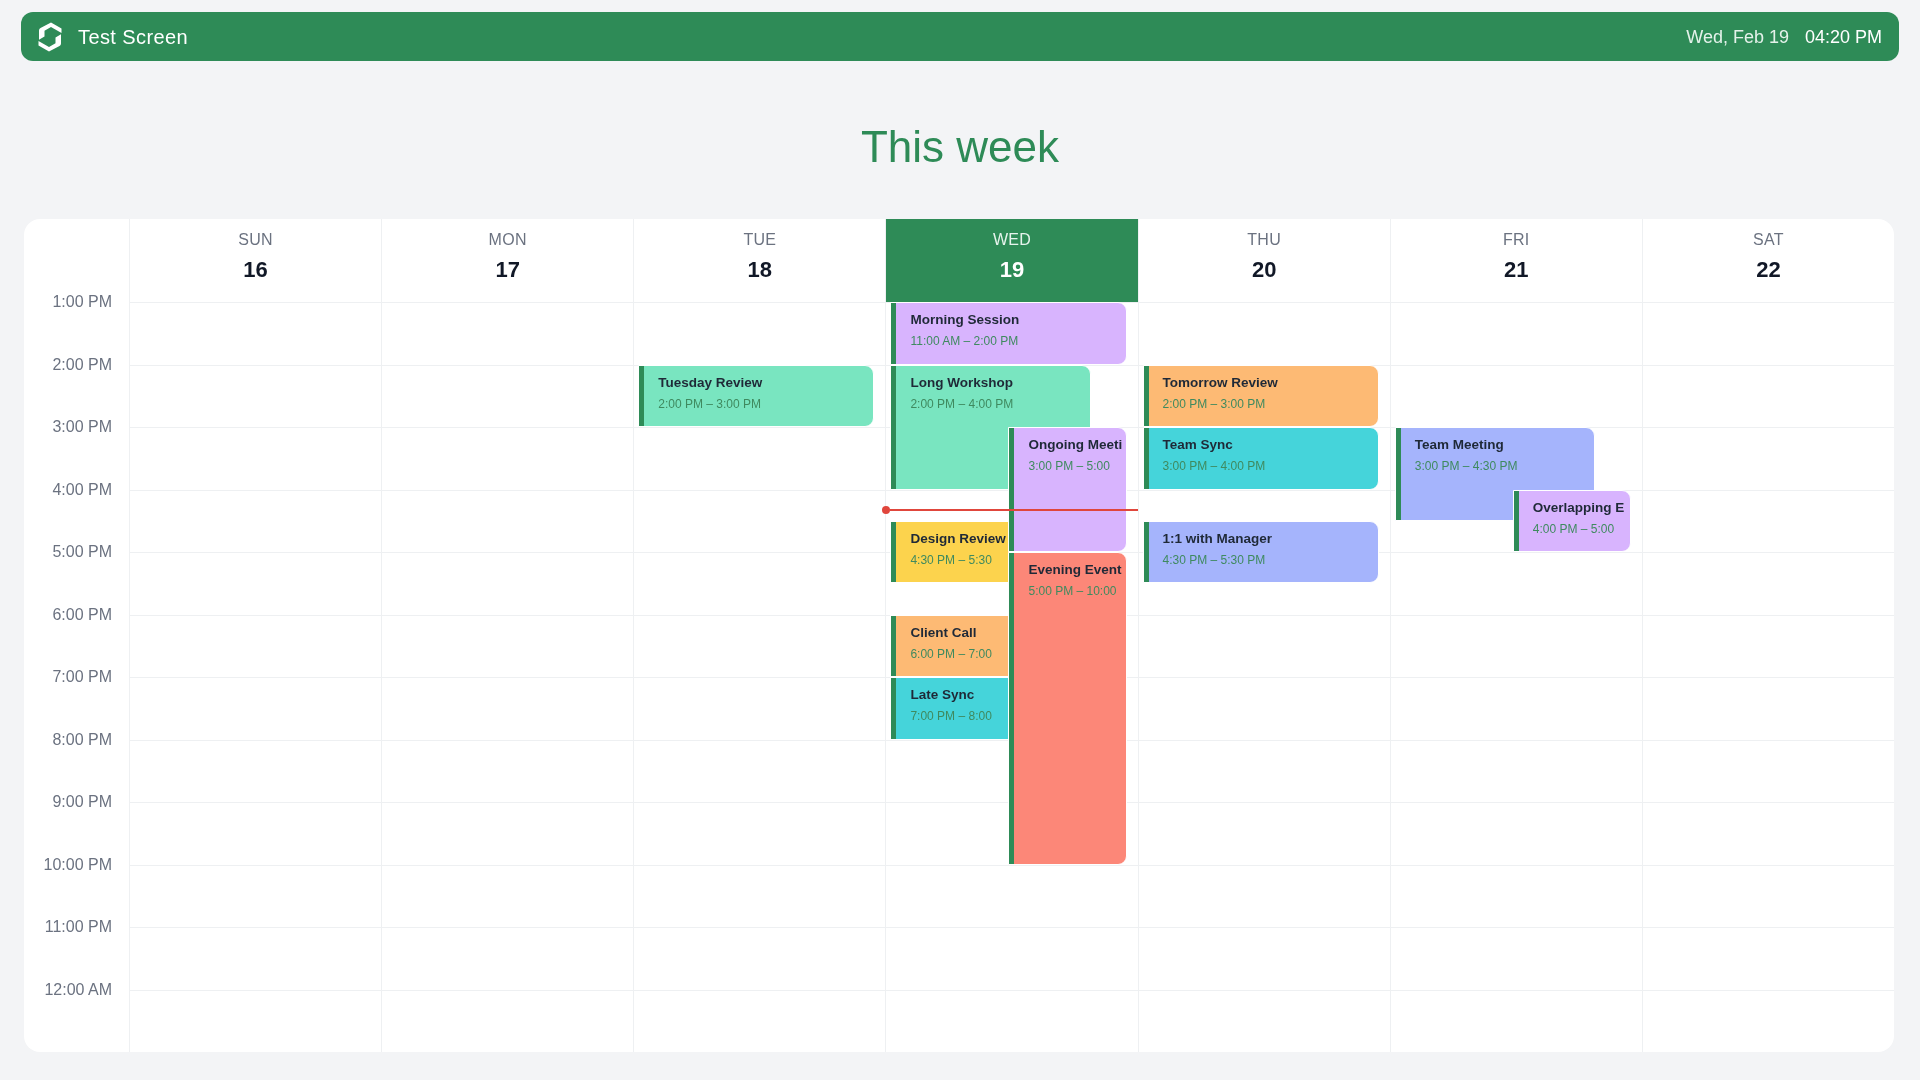 Image resolution: width=1920 pixels, height=1080 pixels. What do you see at coordinates (255, 270) in the screenshot?
I see `day-number: 16` at bounding box center [255, 270].